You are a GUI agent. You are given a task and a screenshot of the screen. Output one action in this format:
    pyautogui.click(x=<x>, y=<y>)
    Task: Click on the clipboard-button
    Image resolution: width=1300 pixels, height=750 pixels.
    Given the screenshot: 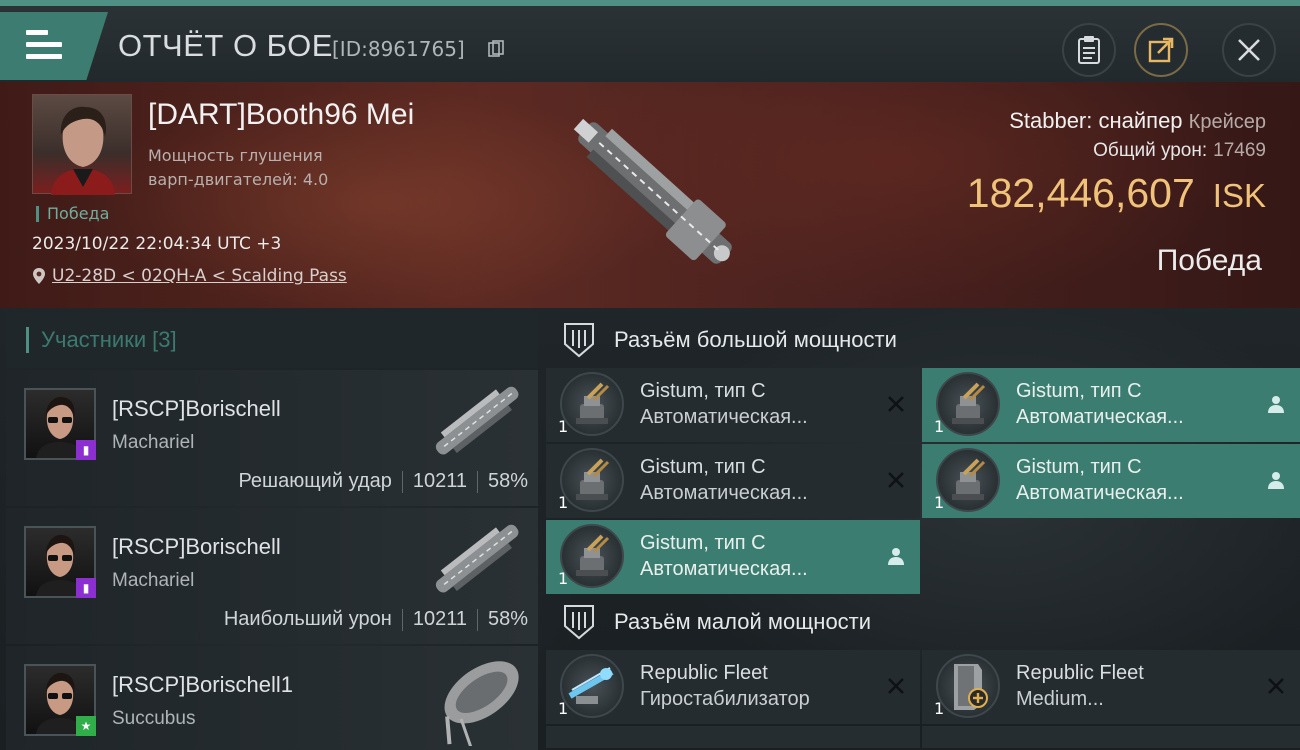 What is the action you would take?
    pyautogui.click(x=1089, y=50)
    